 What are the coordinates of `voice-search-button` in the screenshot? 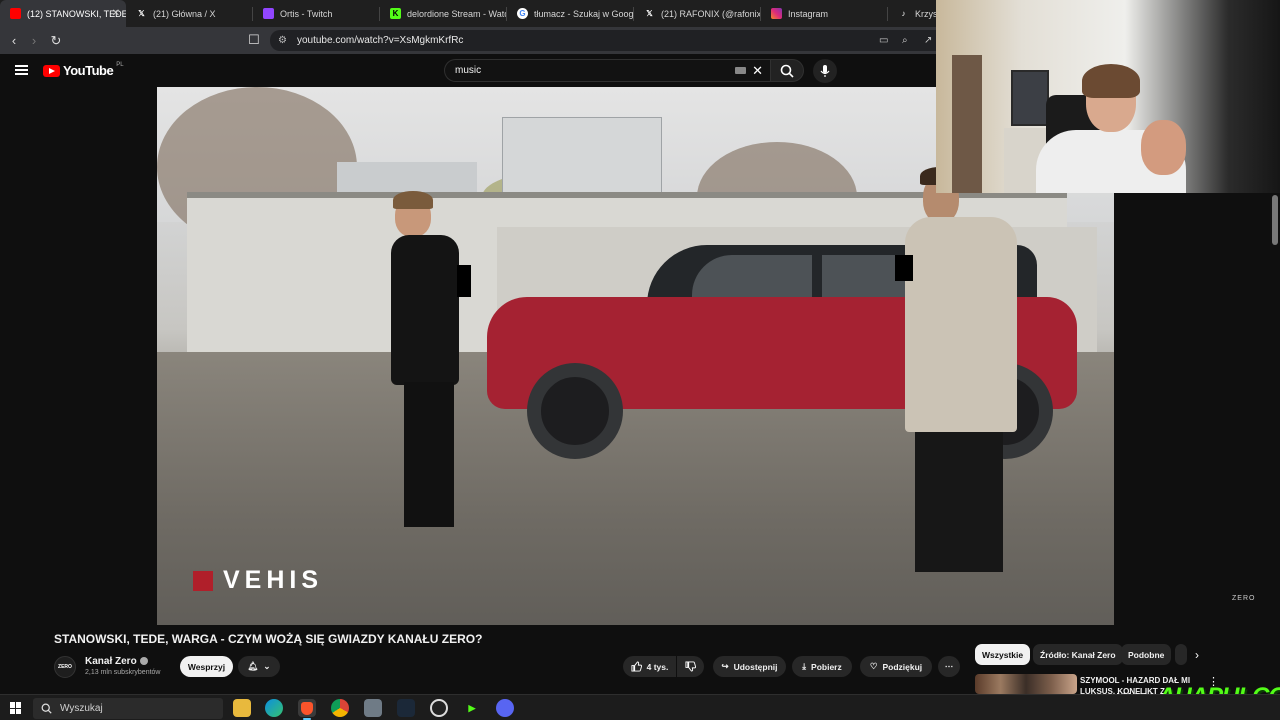 It's located at (825, 71).